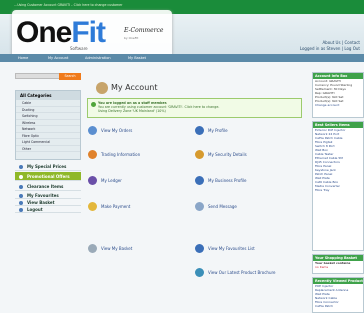  What do you see at coordinates (44, 32) in the screenshot?
I see `logo-one-text: One` at bounding box center [44, 32].